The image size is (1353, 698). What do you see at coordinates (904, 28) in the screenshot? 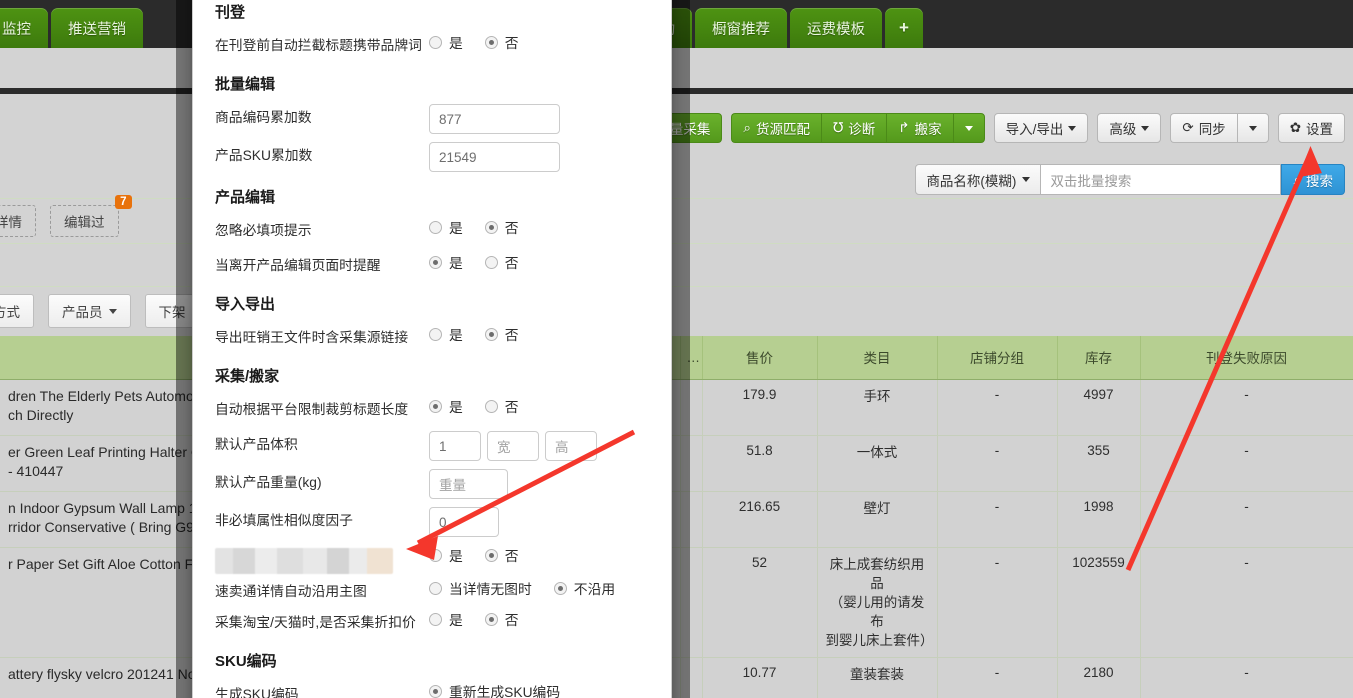
I see `nav-tab-add: +` at bounding box center [904, 28].